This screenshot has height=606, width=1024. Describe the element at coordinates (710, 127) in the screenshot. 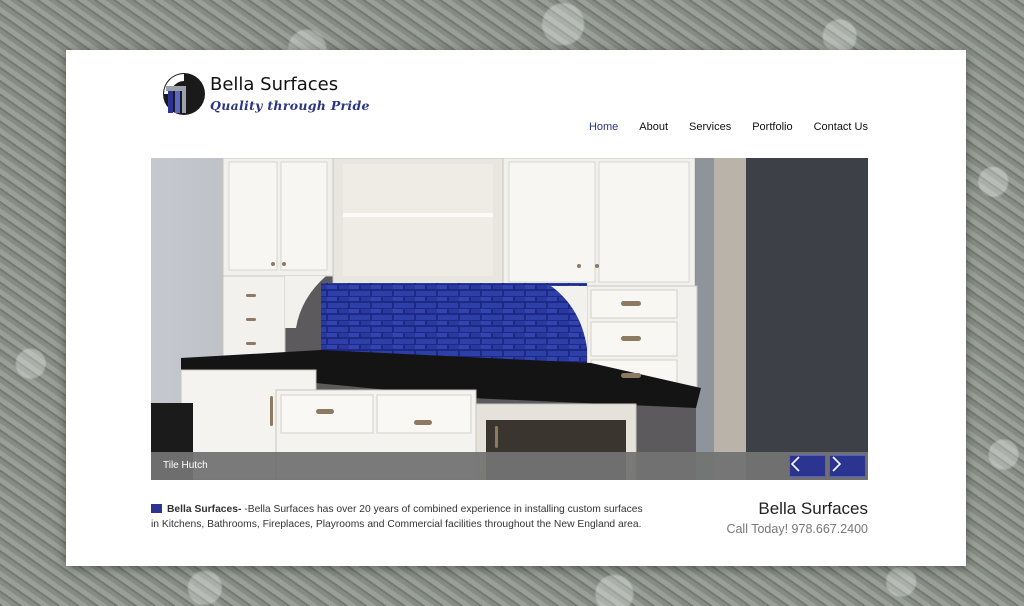

I see `nav-services: Services` at that location.